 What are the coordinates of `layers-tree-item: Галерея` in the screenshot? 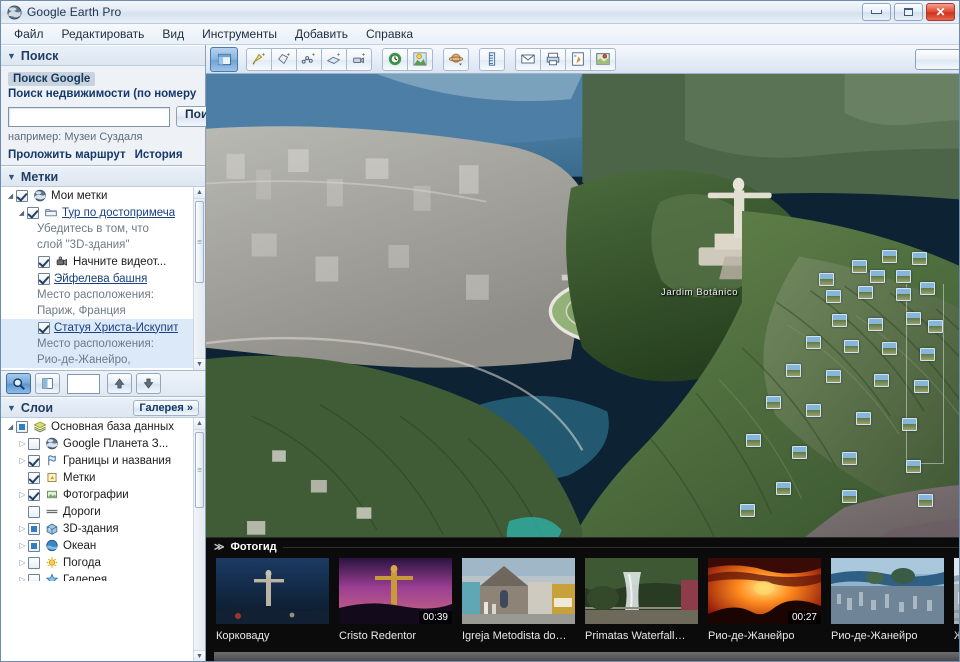 It's located at (103, 576).